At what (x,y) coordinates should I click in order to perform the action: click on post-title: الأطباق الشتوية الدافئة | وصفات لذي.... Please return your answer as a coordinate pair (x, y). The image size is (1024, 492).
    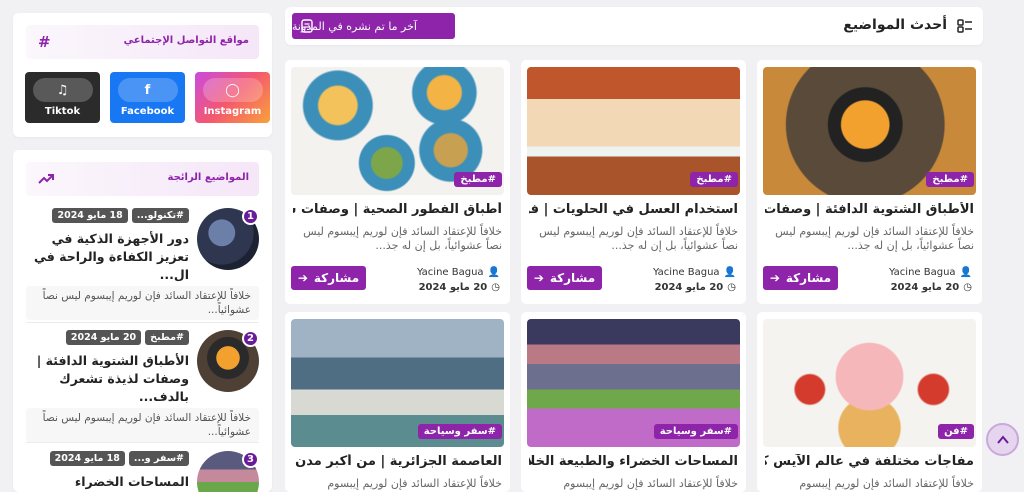
    Looking at the image, I should click on (869, 209).